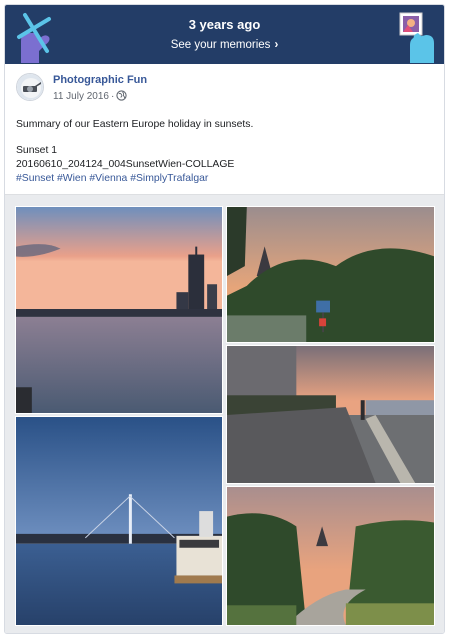 Image resolution: width=449 pixels, height=638 pixels. Describe the element at coordinates (121, 95) in the screenshot. I see `globe-icon` at that location.